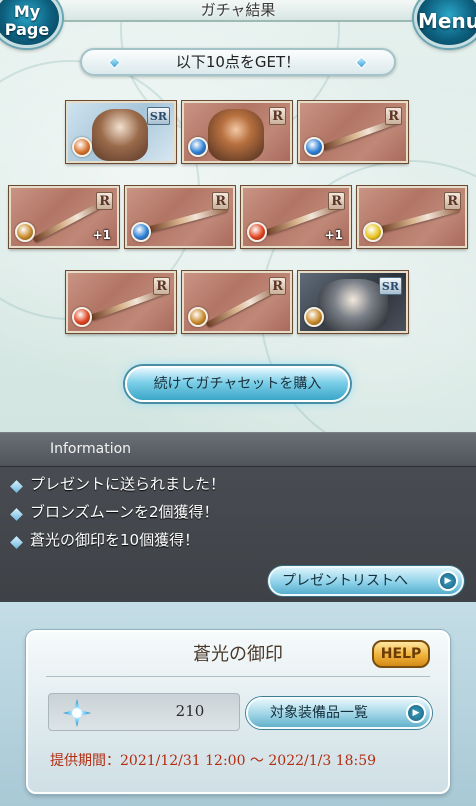 Image resolution: width=476 pixels, height=806 pixels. Describe the element at coordinates (120, 135) in the screenshot. I see `character-portrait` at that location.